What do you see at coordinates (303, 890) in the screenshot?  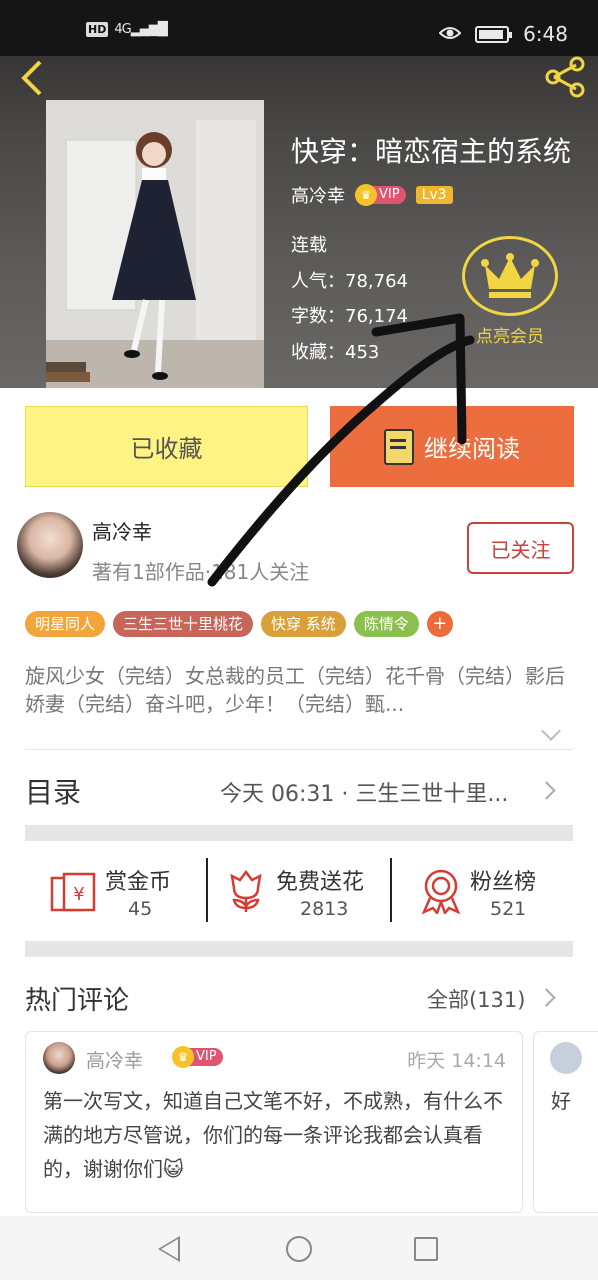 I see `free-flower-button: 免费送花 2813` at bounding box center [303, 890].